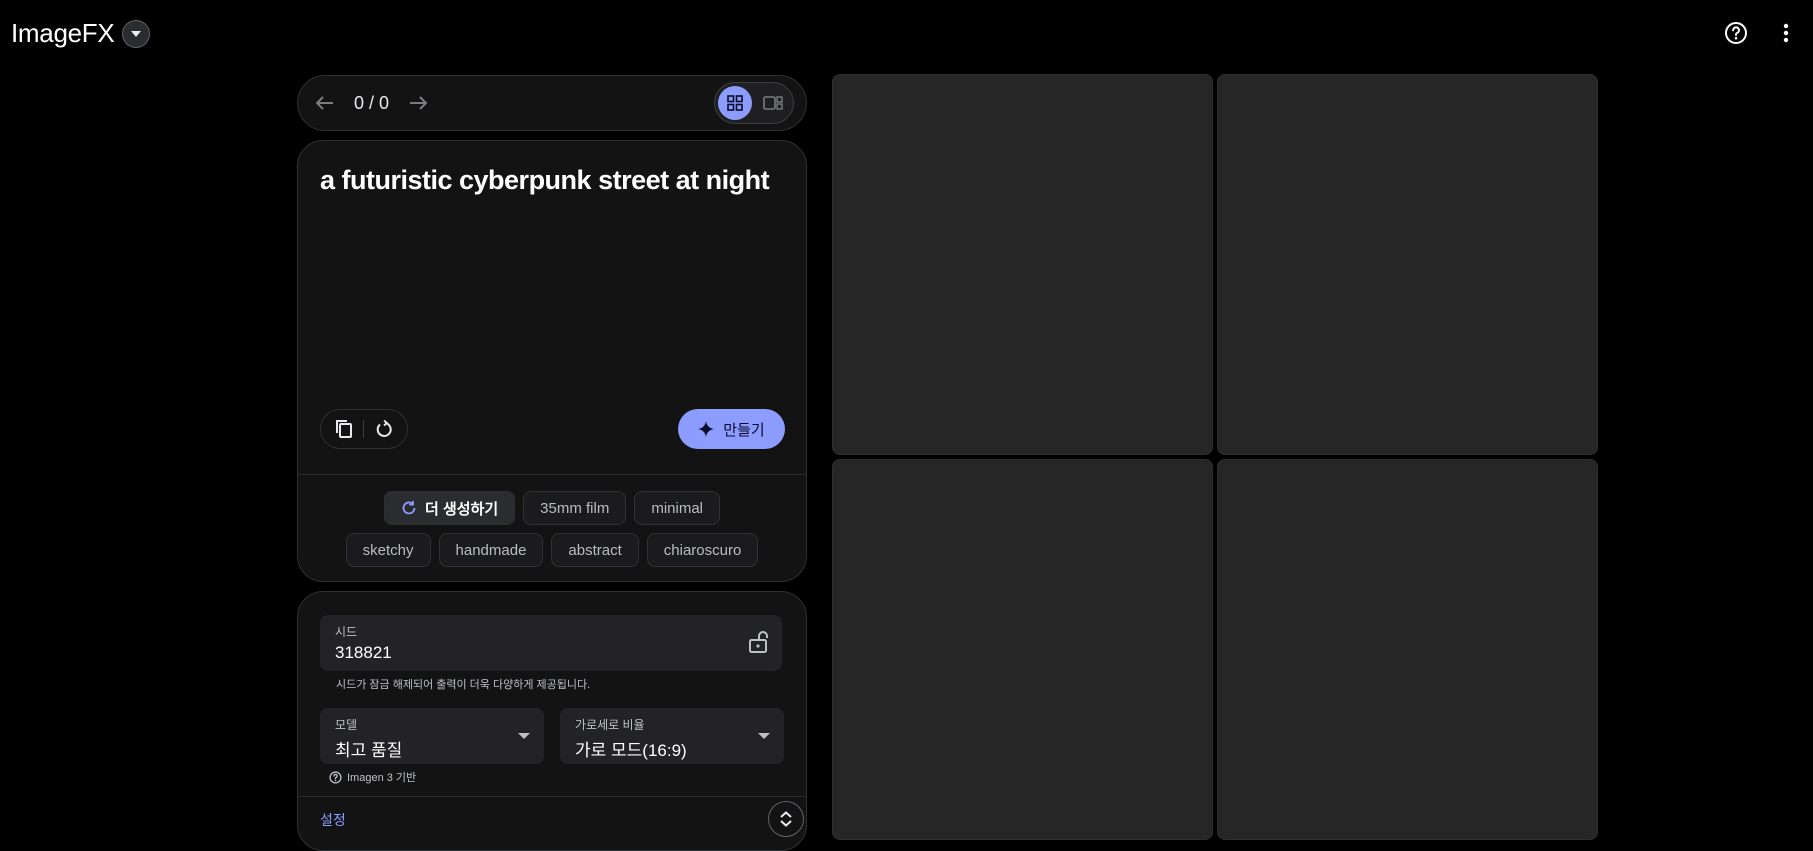 This screenshot has width=1813, height=851. What do you see at coordinates (610, 725) in the screenshot?
I see `aspect-ratio-label: 가로세로 비율` at bounding box center [610, 725].